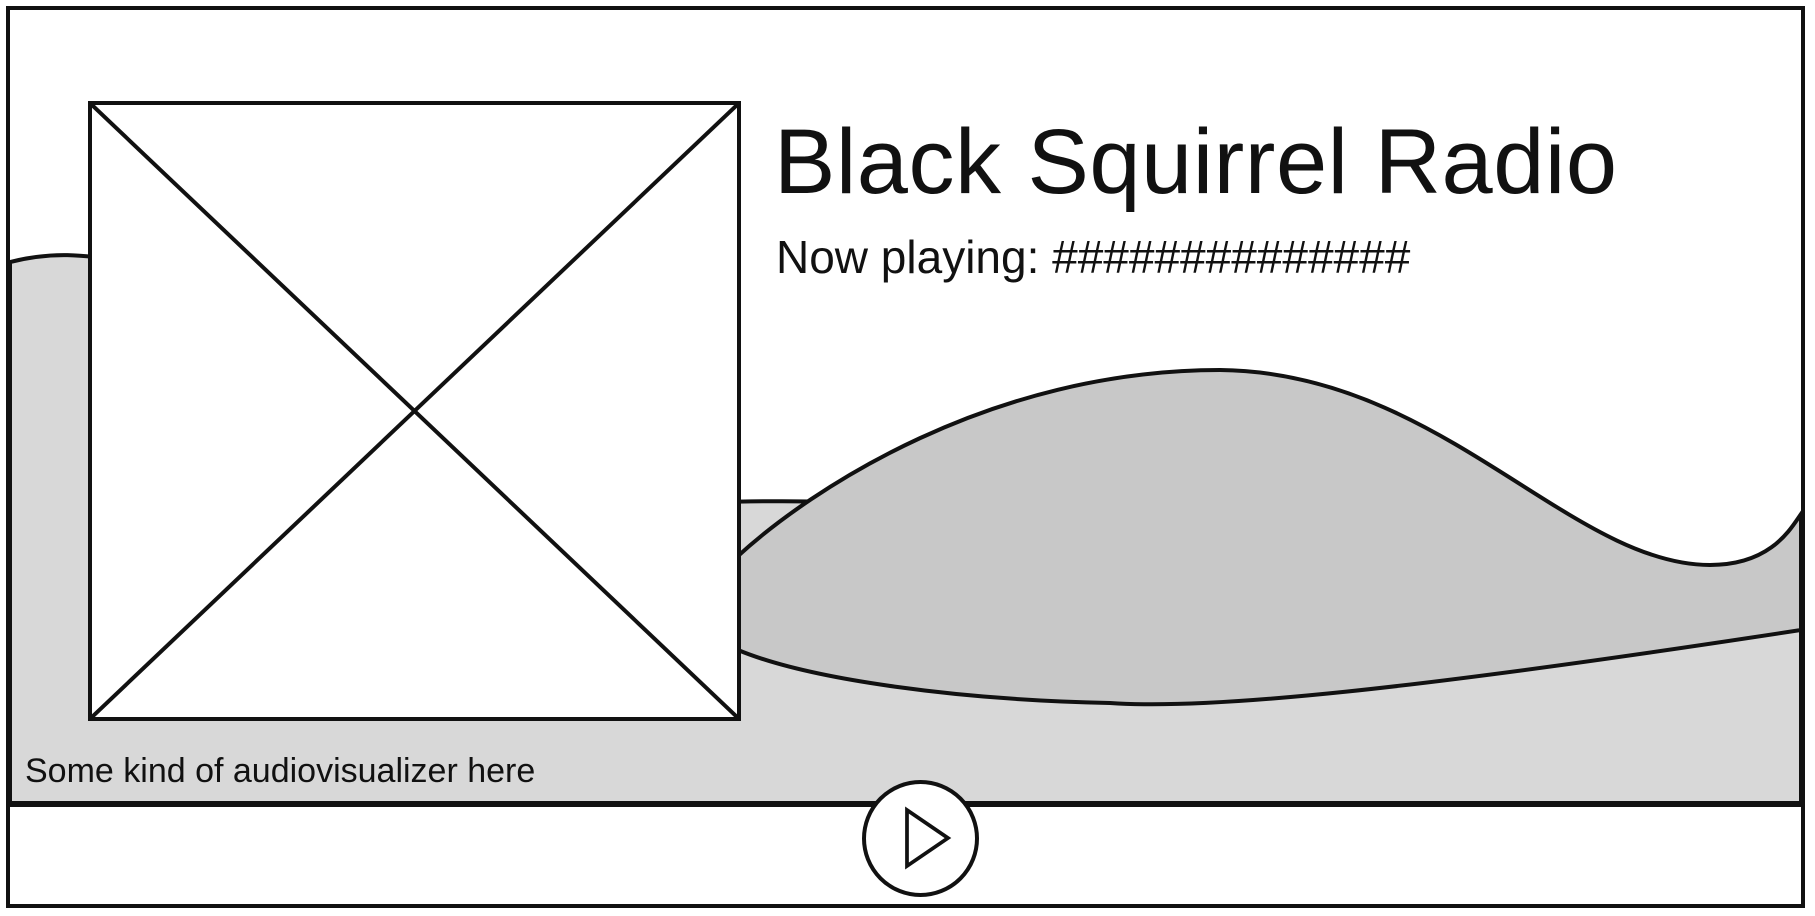 The width and height of the screenshot is (1815, 916). I want to click on play-icon, so click(928, 838).